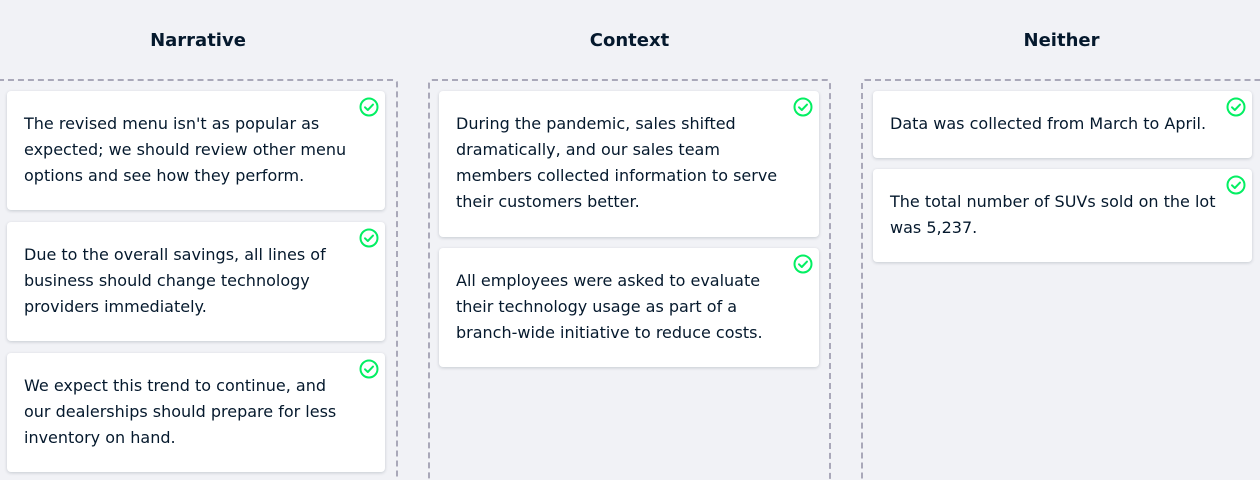 The image size is (1260, 480). I want to click on column-title-neither: Neither, so click(1061, 40).